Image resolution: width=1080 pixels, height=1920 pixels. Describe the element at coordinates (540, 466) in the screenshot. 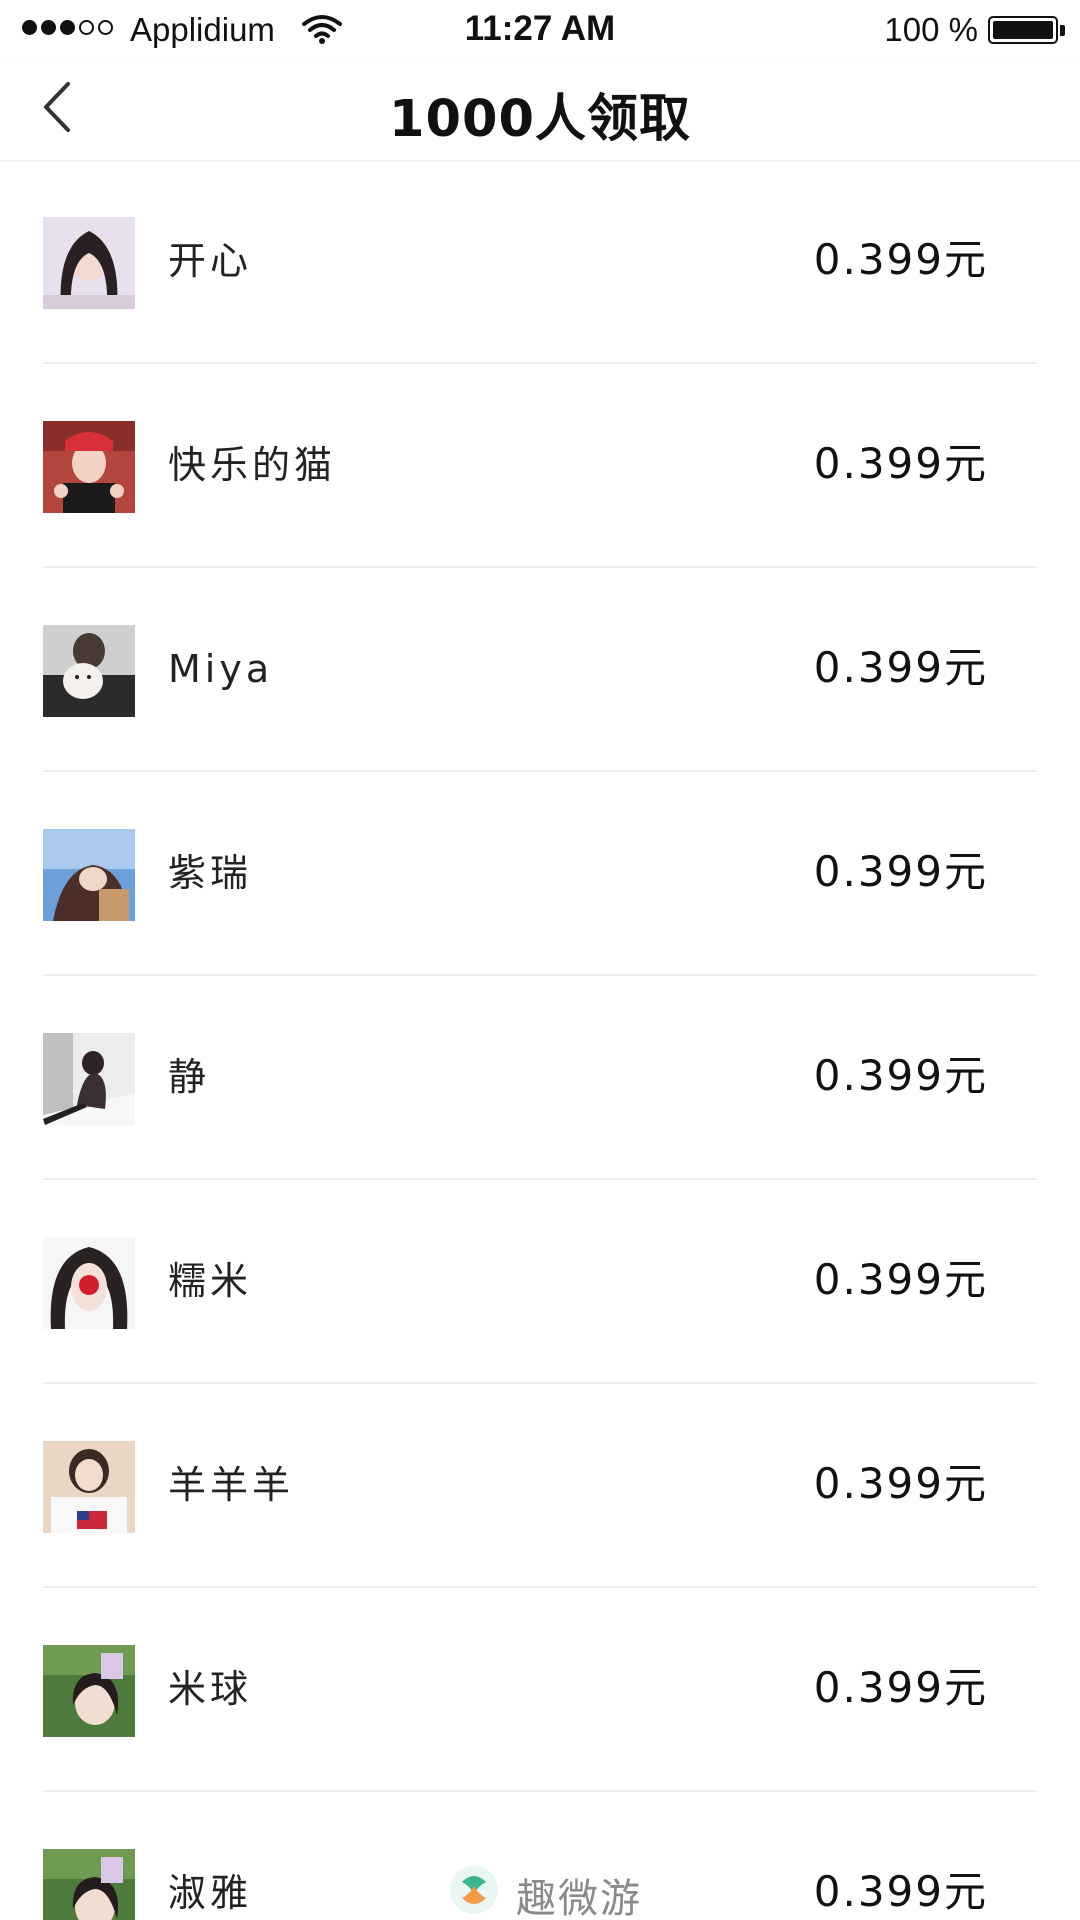

I see `list-item: 快乐的猫 0.399元` at that location.